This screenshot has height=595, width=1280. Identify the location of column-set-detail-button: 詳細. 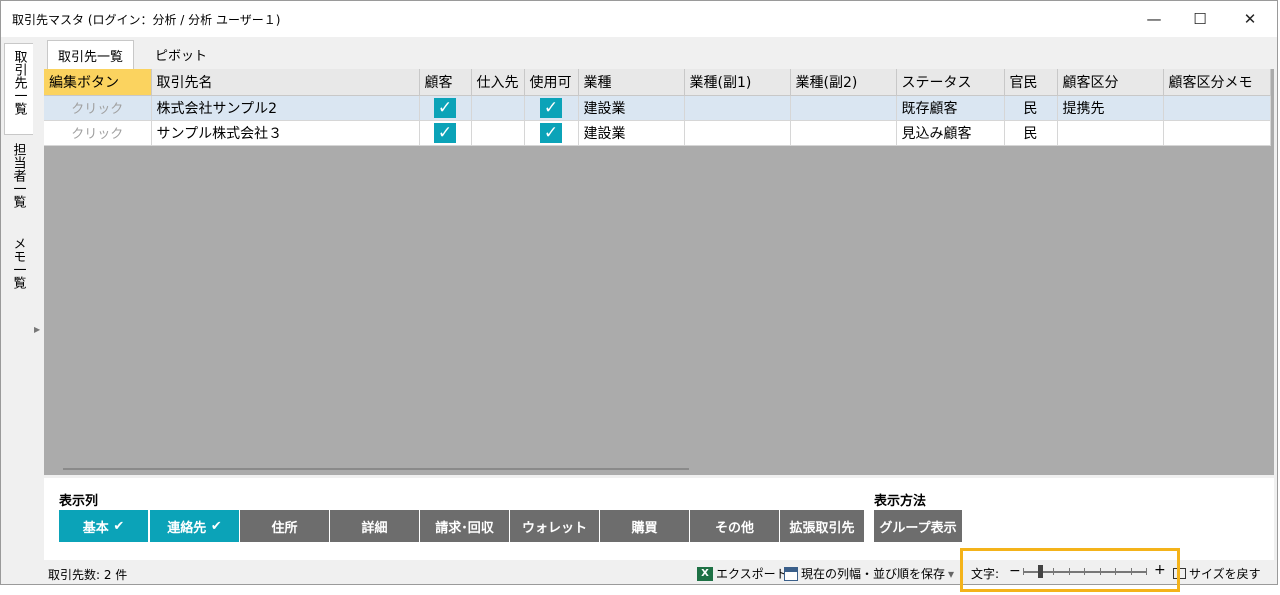
(374, 526).